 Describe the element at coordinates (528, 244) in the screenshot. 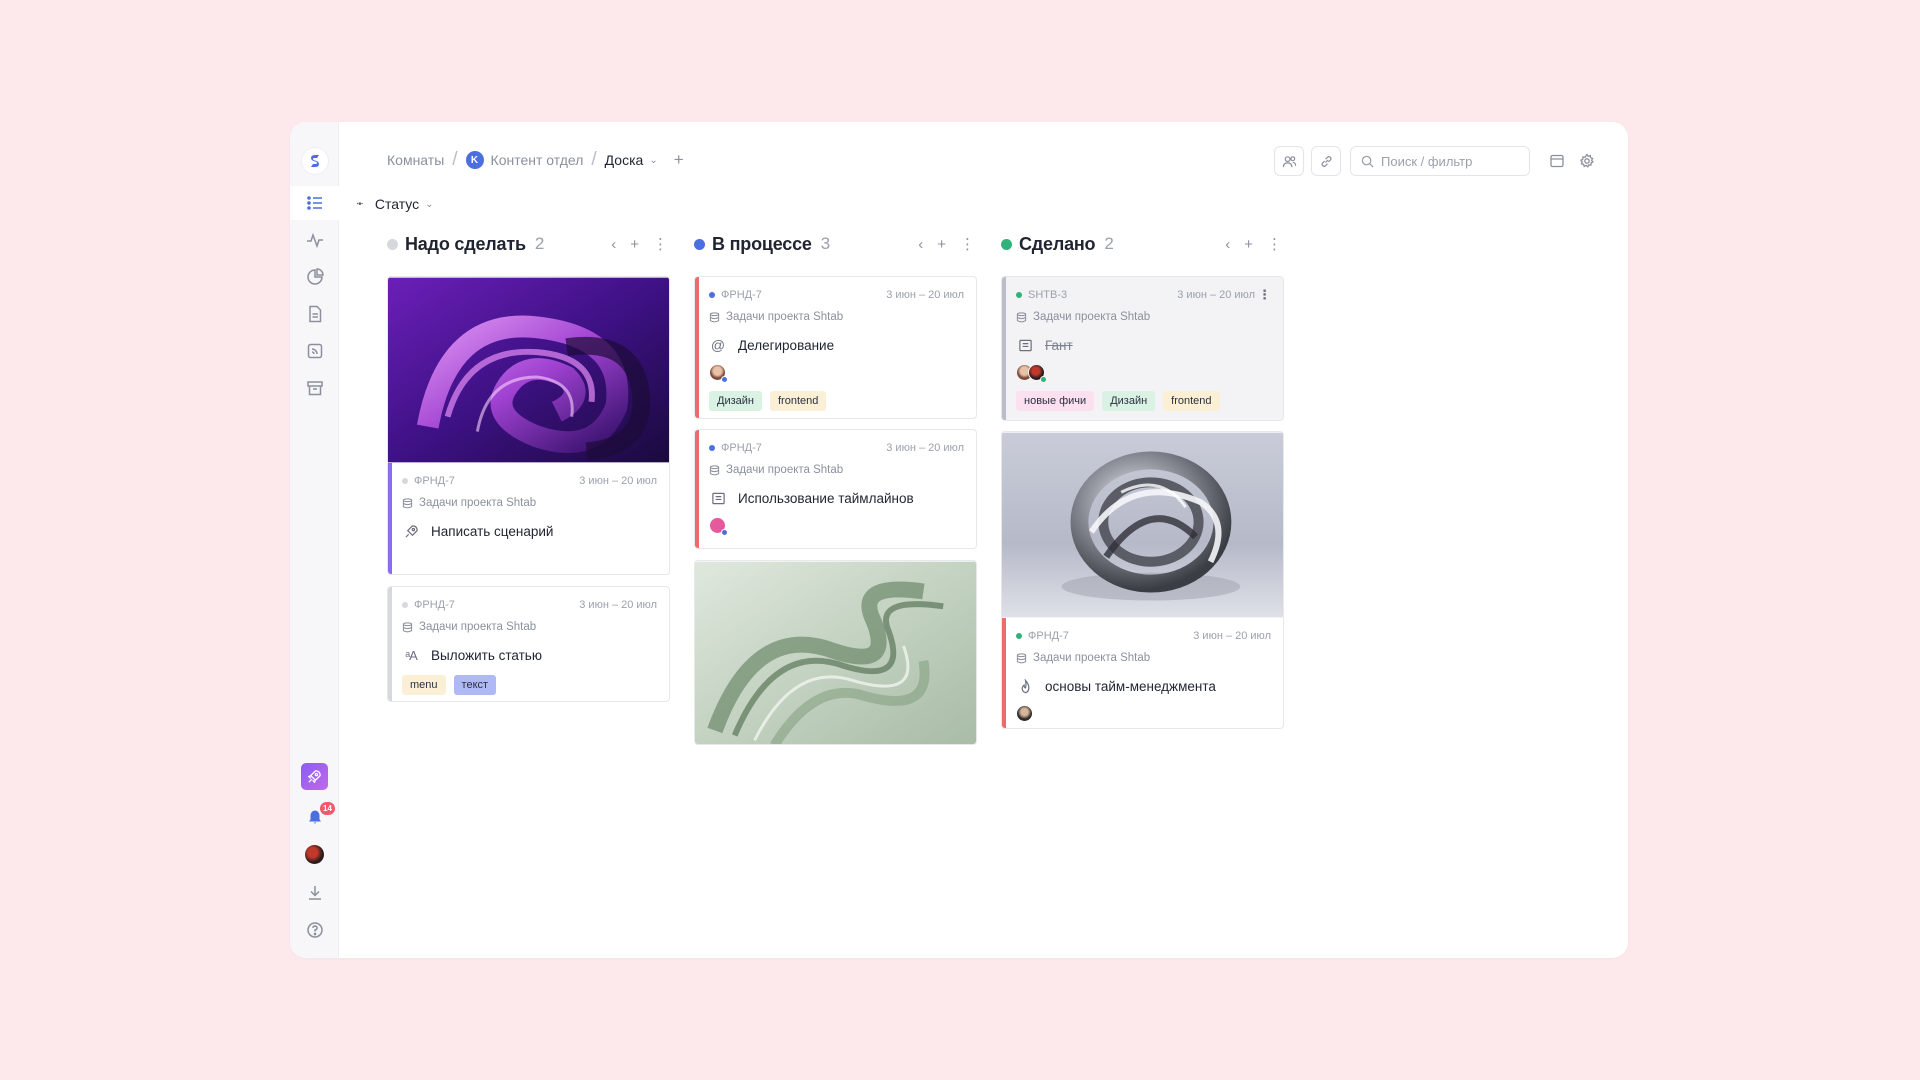

I see `column-header: Надо сделать 2 ‹ + ⋮` at that location.